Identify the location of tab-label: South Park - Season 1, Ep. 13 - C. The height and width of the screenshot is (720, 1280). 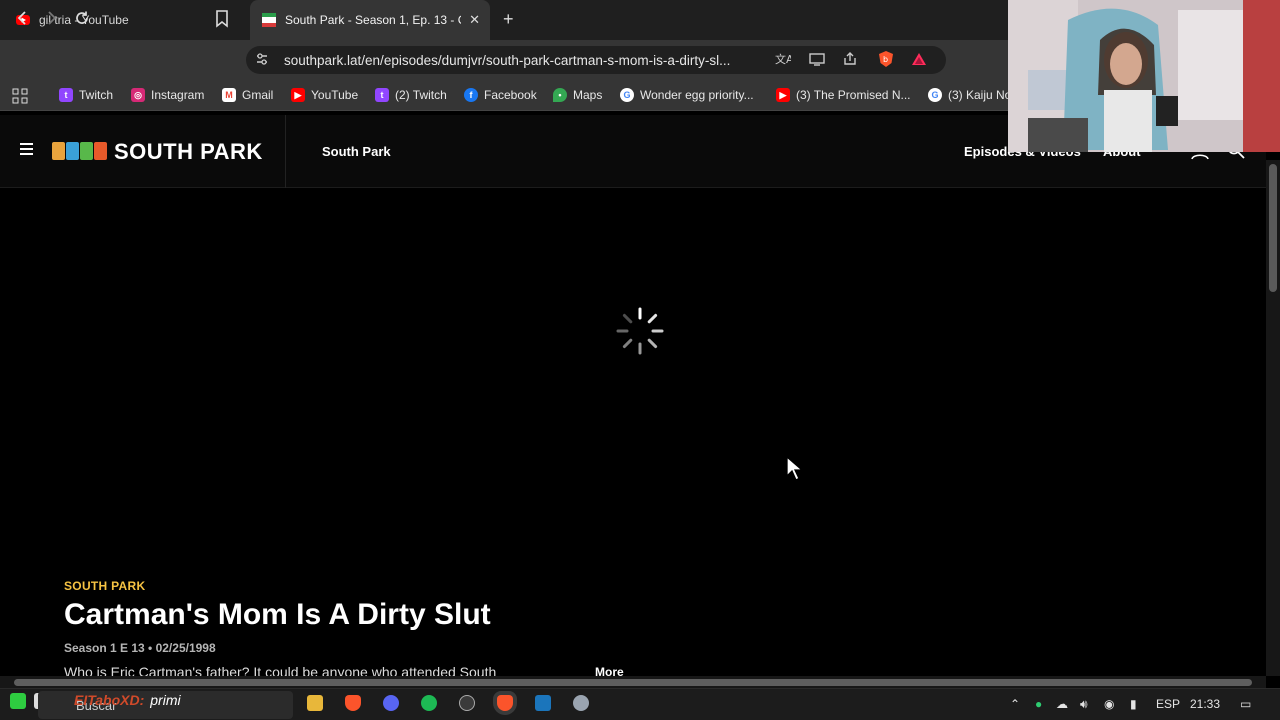
(373, 20).